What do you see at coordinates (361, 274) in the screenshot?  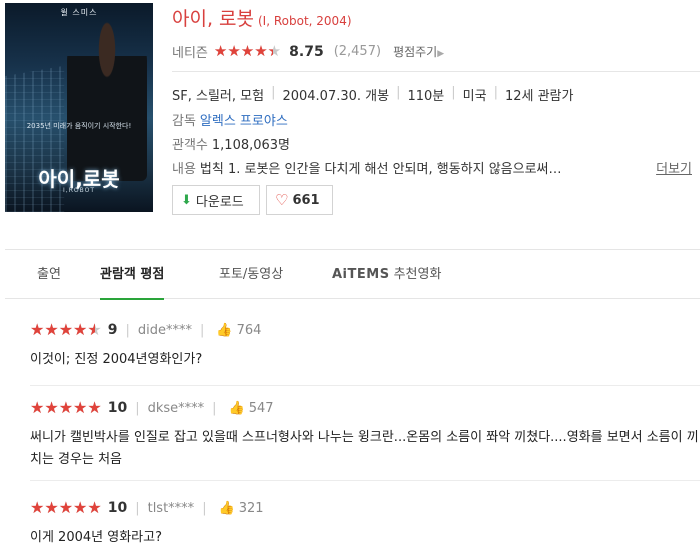 I see `aitems-logo: AiTEMS` at bounding box center [361, 274].